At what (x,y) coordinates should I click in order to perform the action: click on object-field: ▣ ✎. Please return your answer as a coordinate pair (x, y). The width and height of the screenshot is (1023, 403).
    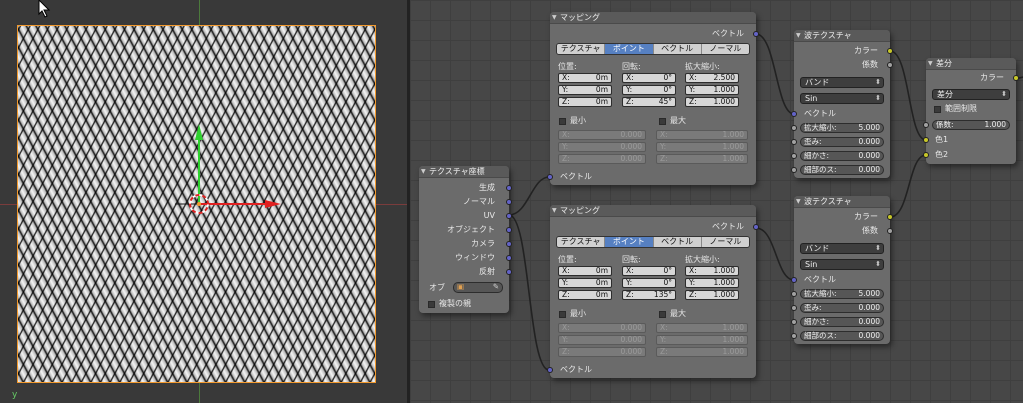
    Looking at the image, I should click on (478, 287).